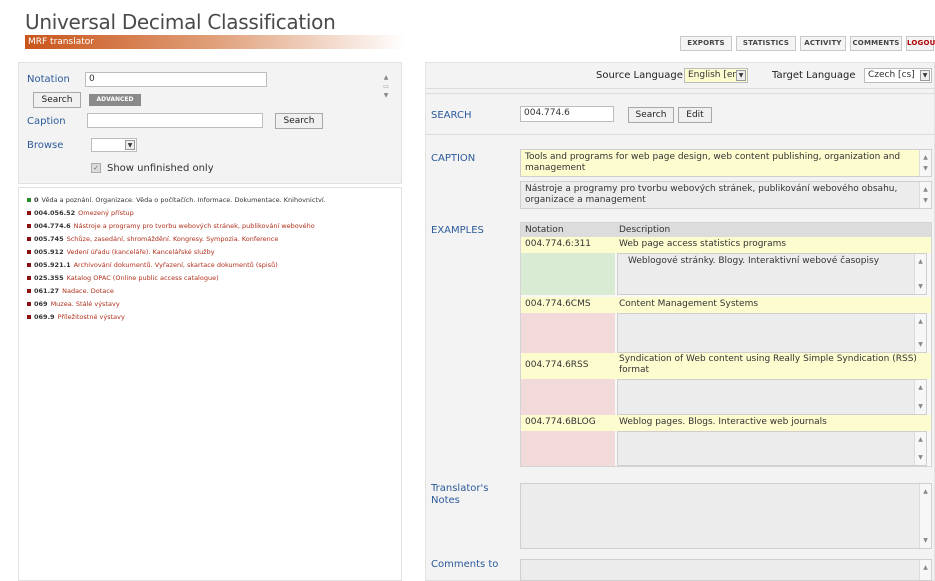  I want to click on search-section-label: SEARCH, so click(451, 115).